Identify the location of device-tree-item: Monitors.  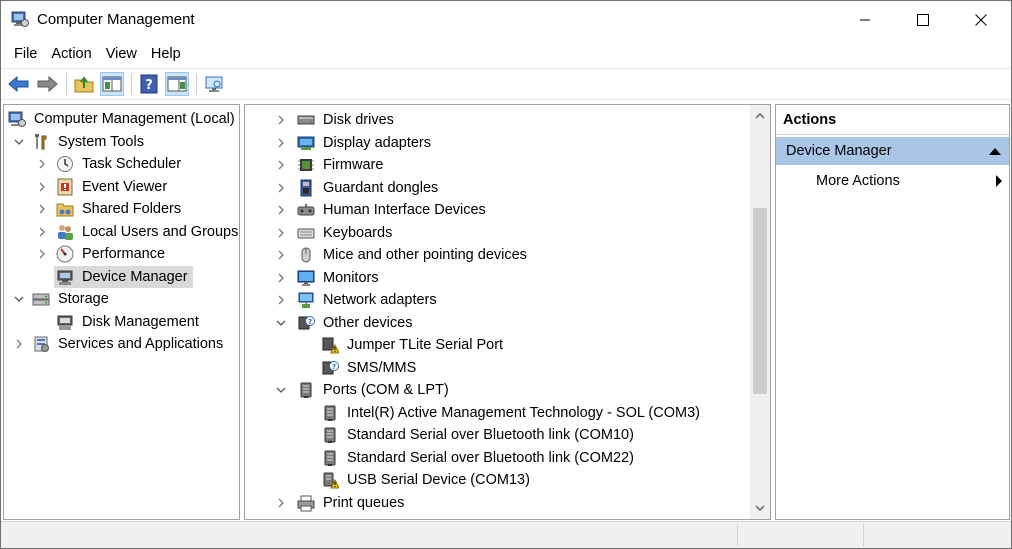
(495, 278).